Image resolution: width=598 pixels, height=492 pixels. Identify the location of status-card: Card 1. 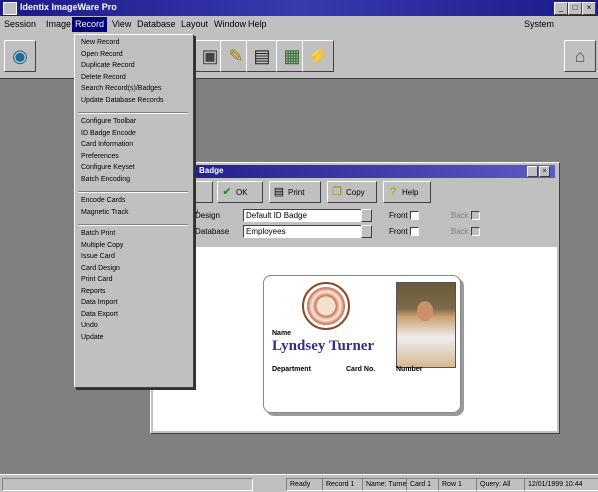
(422, 484).